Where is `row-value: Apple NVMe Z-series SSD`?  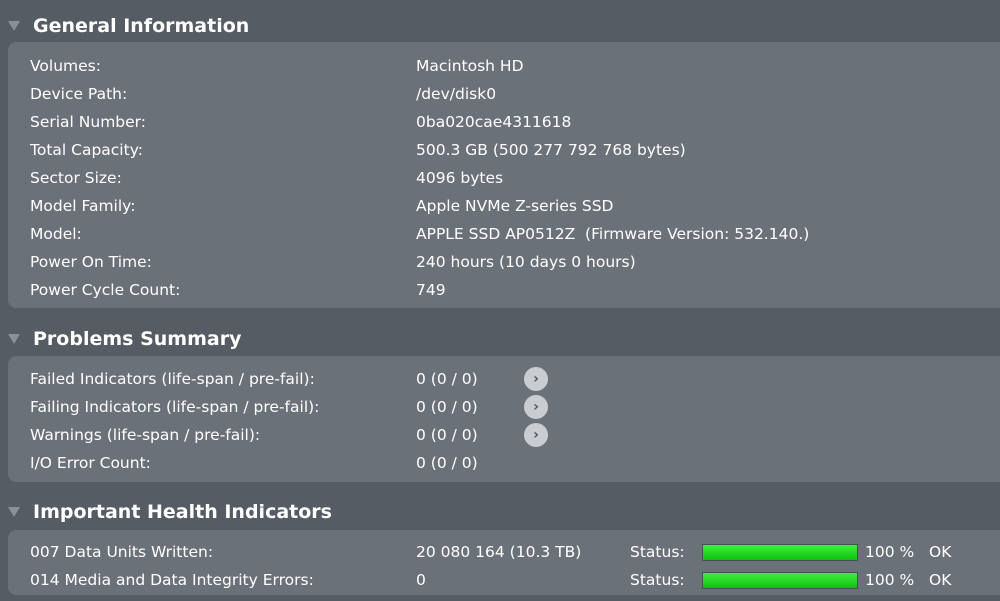 row-value: Apple NVMe Z-series SSD is located at coordinates (515, 206).